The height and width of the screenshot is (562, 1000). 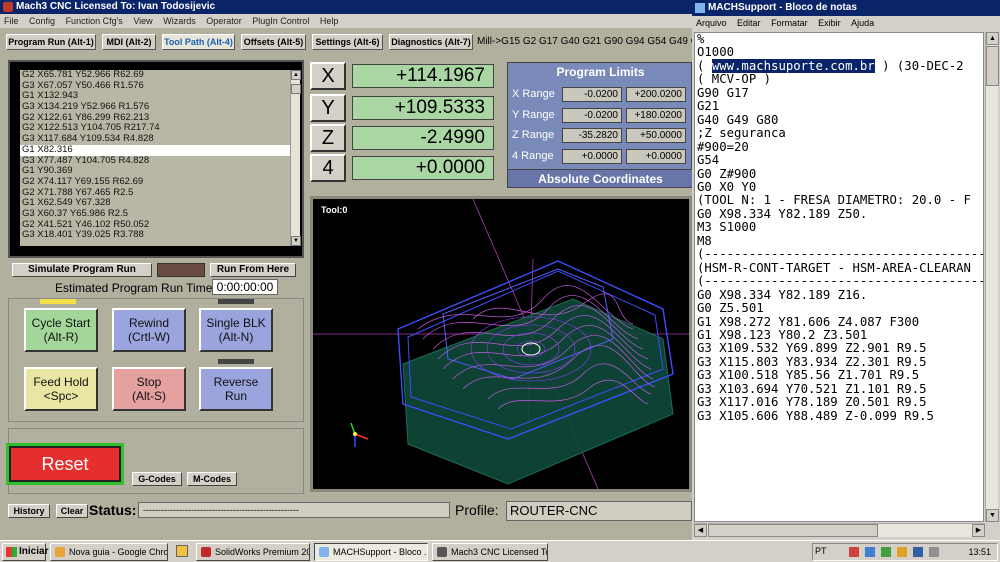 I want to click on single-blk-button: Single BLK (Alt-N), so click(x=236, y=330).